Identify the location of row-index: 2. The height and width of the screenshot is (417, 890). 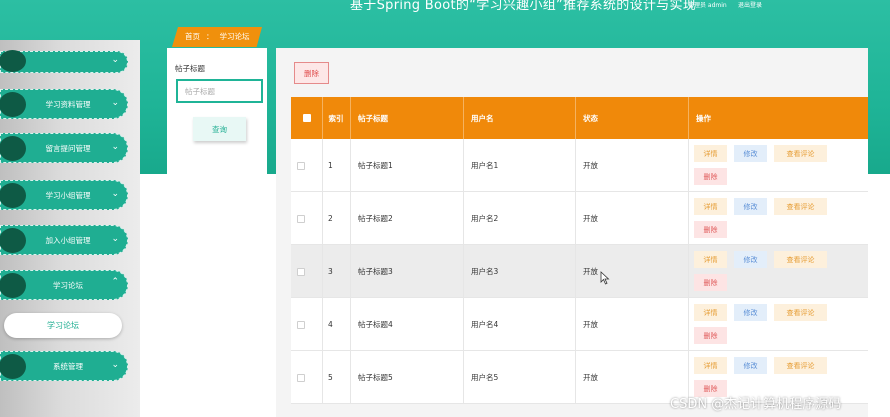
(330, 218).